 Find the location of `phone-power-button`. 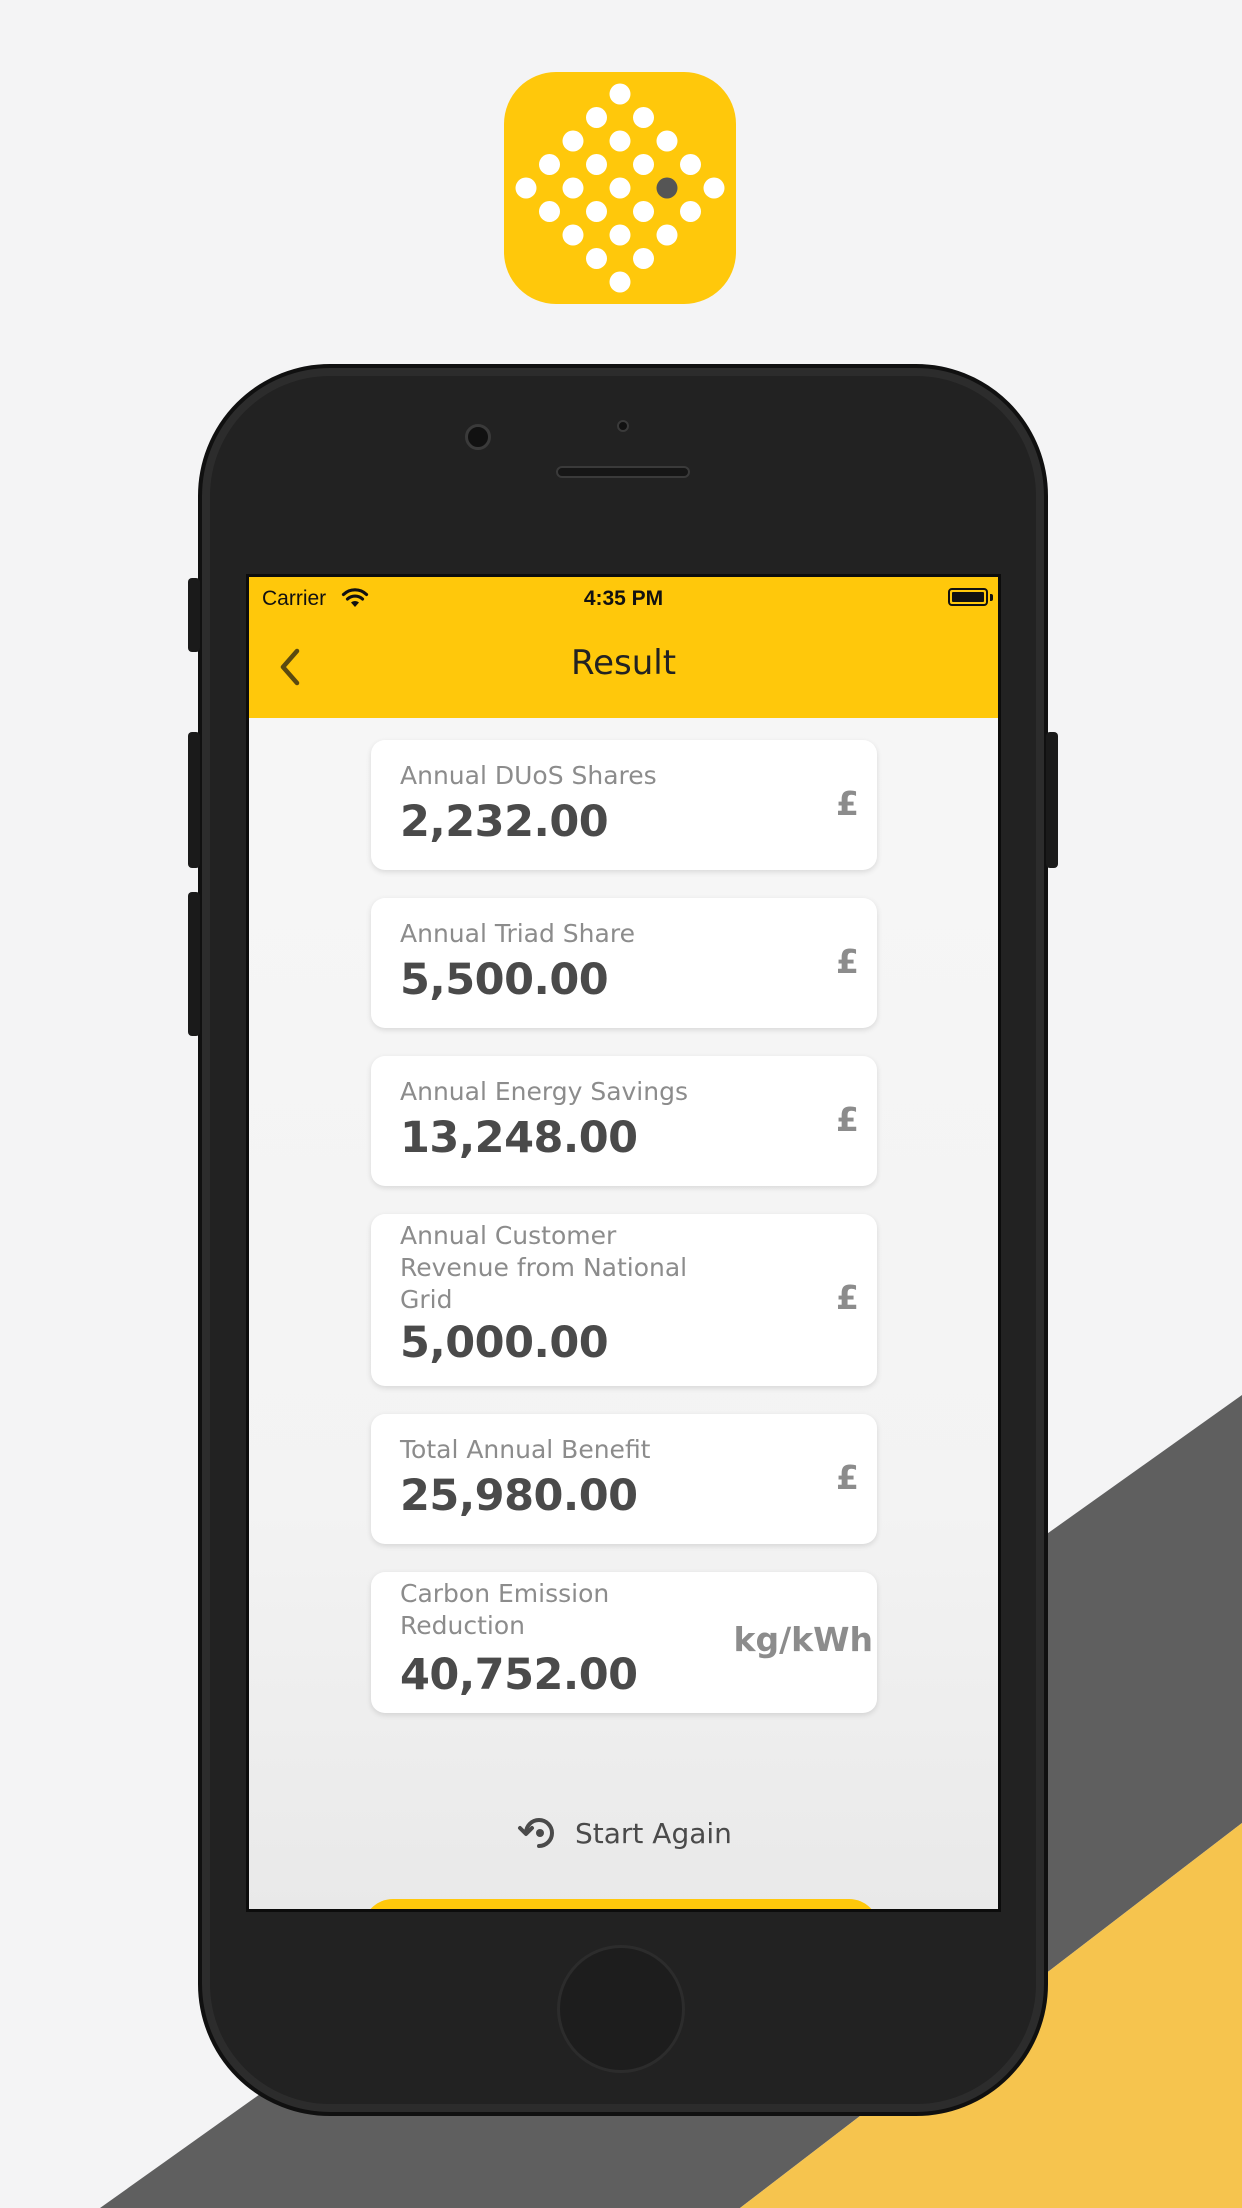

phone-power-button is located at coordinates (1052, 800).